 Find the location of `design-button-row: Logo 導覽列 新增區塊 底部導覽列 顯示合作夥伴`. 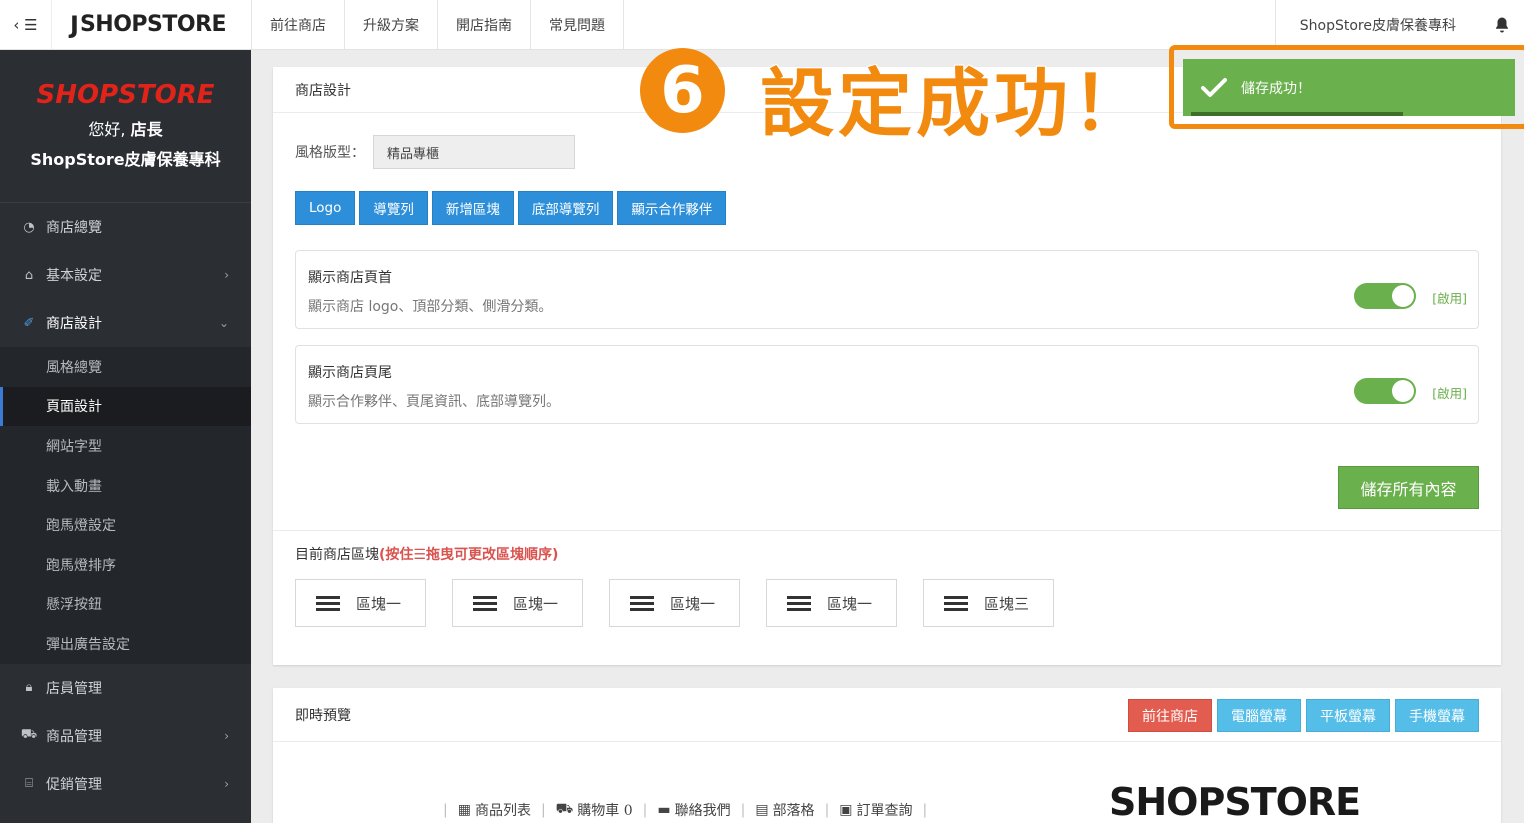

design-button-row: Logo 導覽列 新增區塊 底部導覽列 顯示合作夥伴 is located at coordinates (511, 208).